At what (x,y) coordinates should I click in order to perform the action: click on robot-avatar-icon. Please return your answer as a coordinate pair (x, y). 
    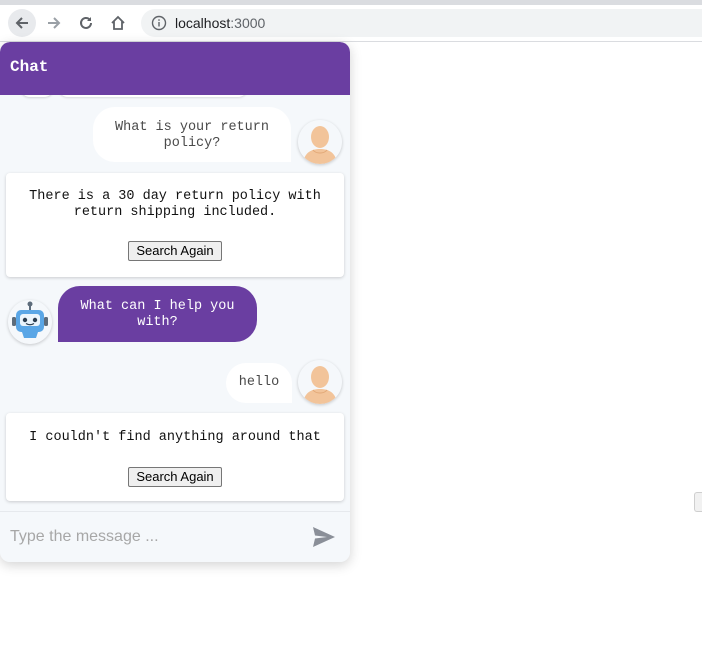
    Looking at the image, I should click on (30, 322).